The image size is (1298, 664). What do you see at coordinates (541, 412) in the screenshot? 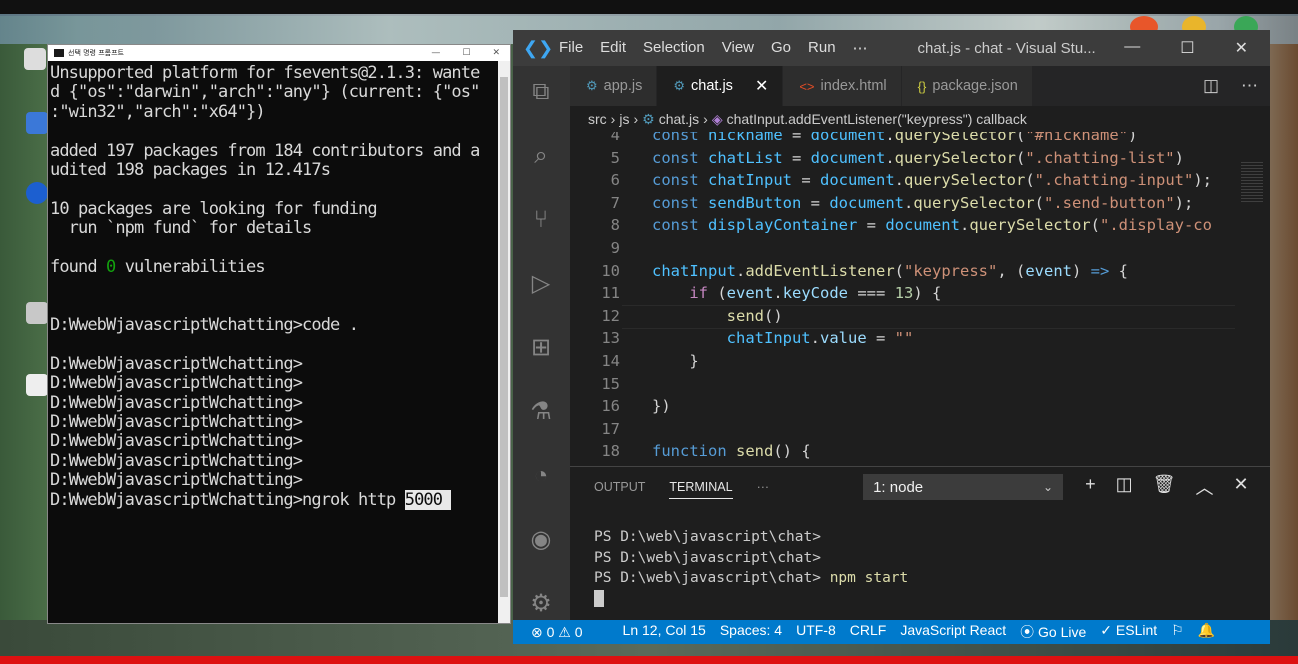
I see `testing-icon: ⚗` at bounding box center [541, 412].